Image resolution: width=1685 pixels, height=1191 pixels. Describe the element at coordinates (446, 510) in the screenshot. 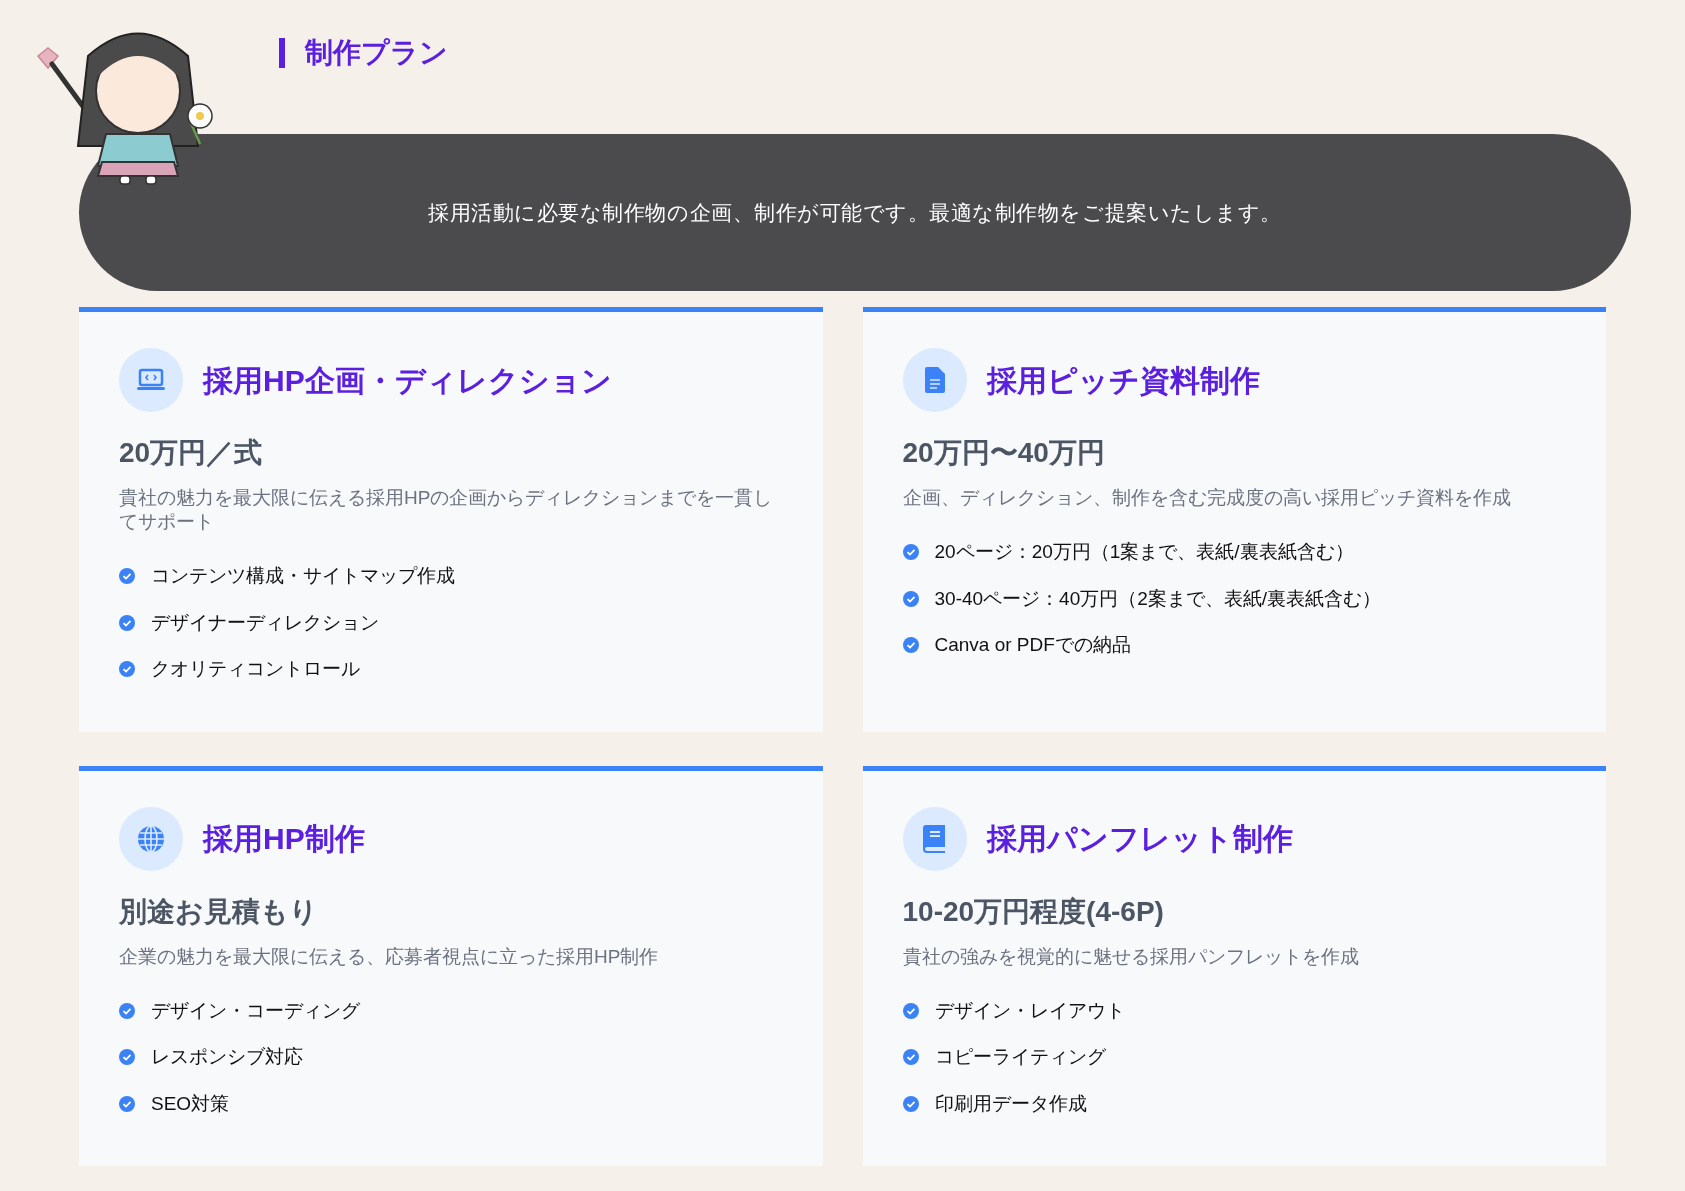

I see `plan-description: 貴社の魅力を最大限に伝える採用HPの企画からディレクションまでを一貫してサポート` at that location.